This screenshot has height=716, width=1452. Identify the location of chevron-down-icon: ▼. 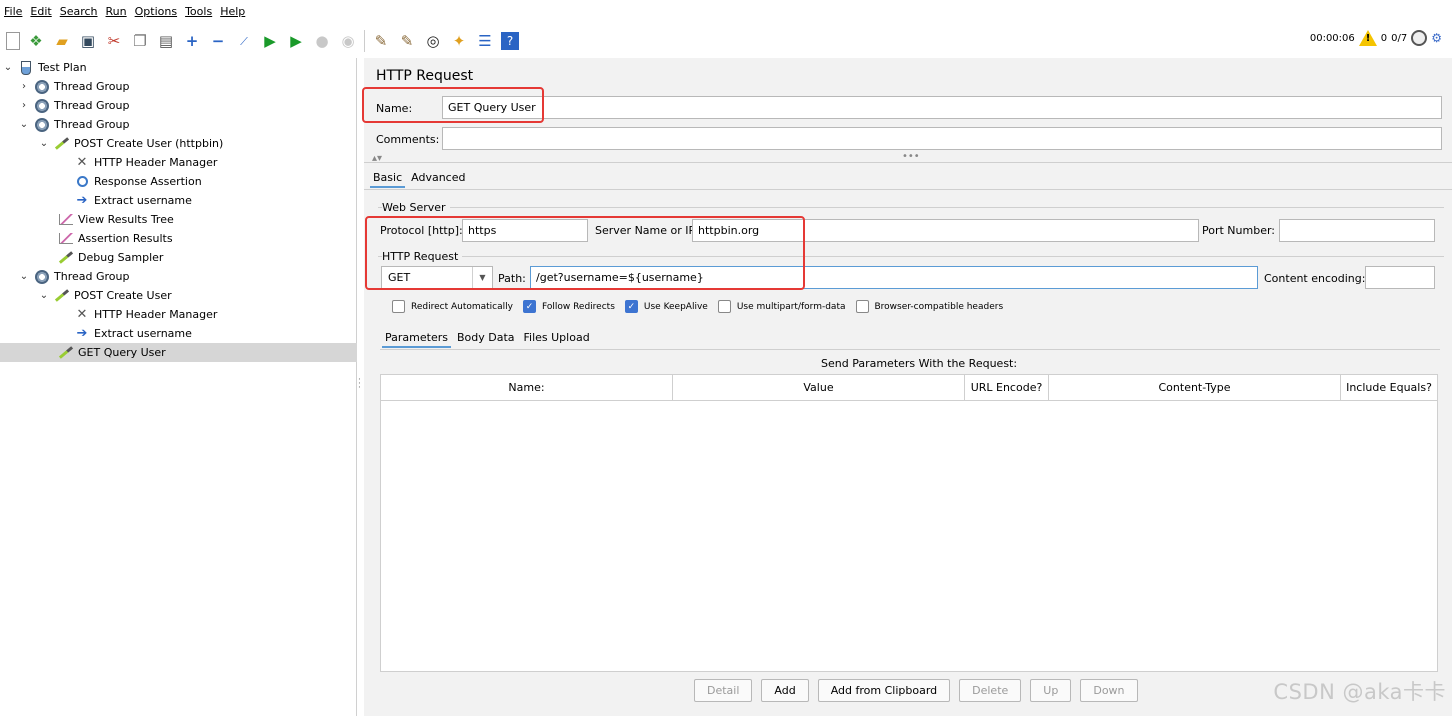
(482, 277).